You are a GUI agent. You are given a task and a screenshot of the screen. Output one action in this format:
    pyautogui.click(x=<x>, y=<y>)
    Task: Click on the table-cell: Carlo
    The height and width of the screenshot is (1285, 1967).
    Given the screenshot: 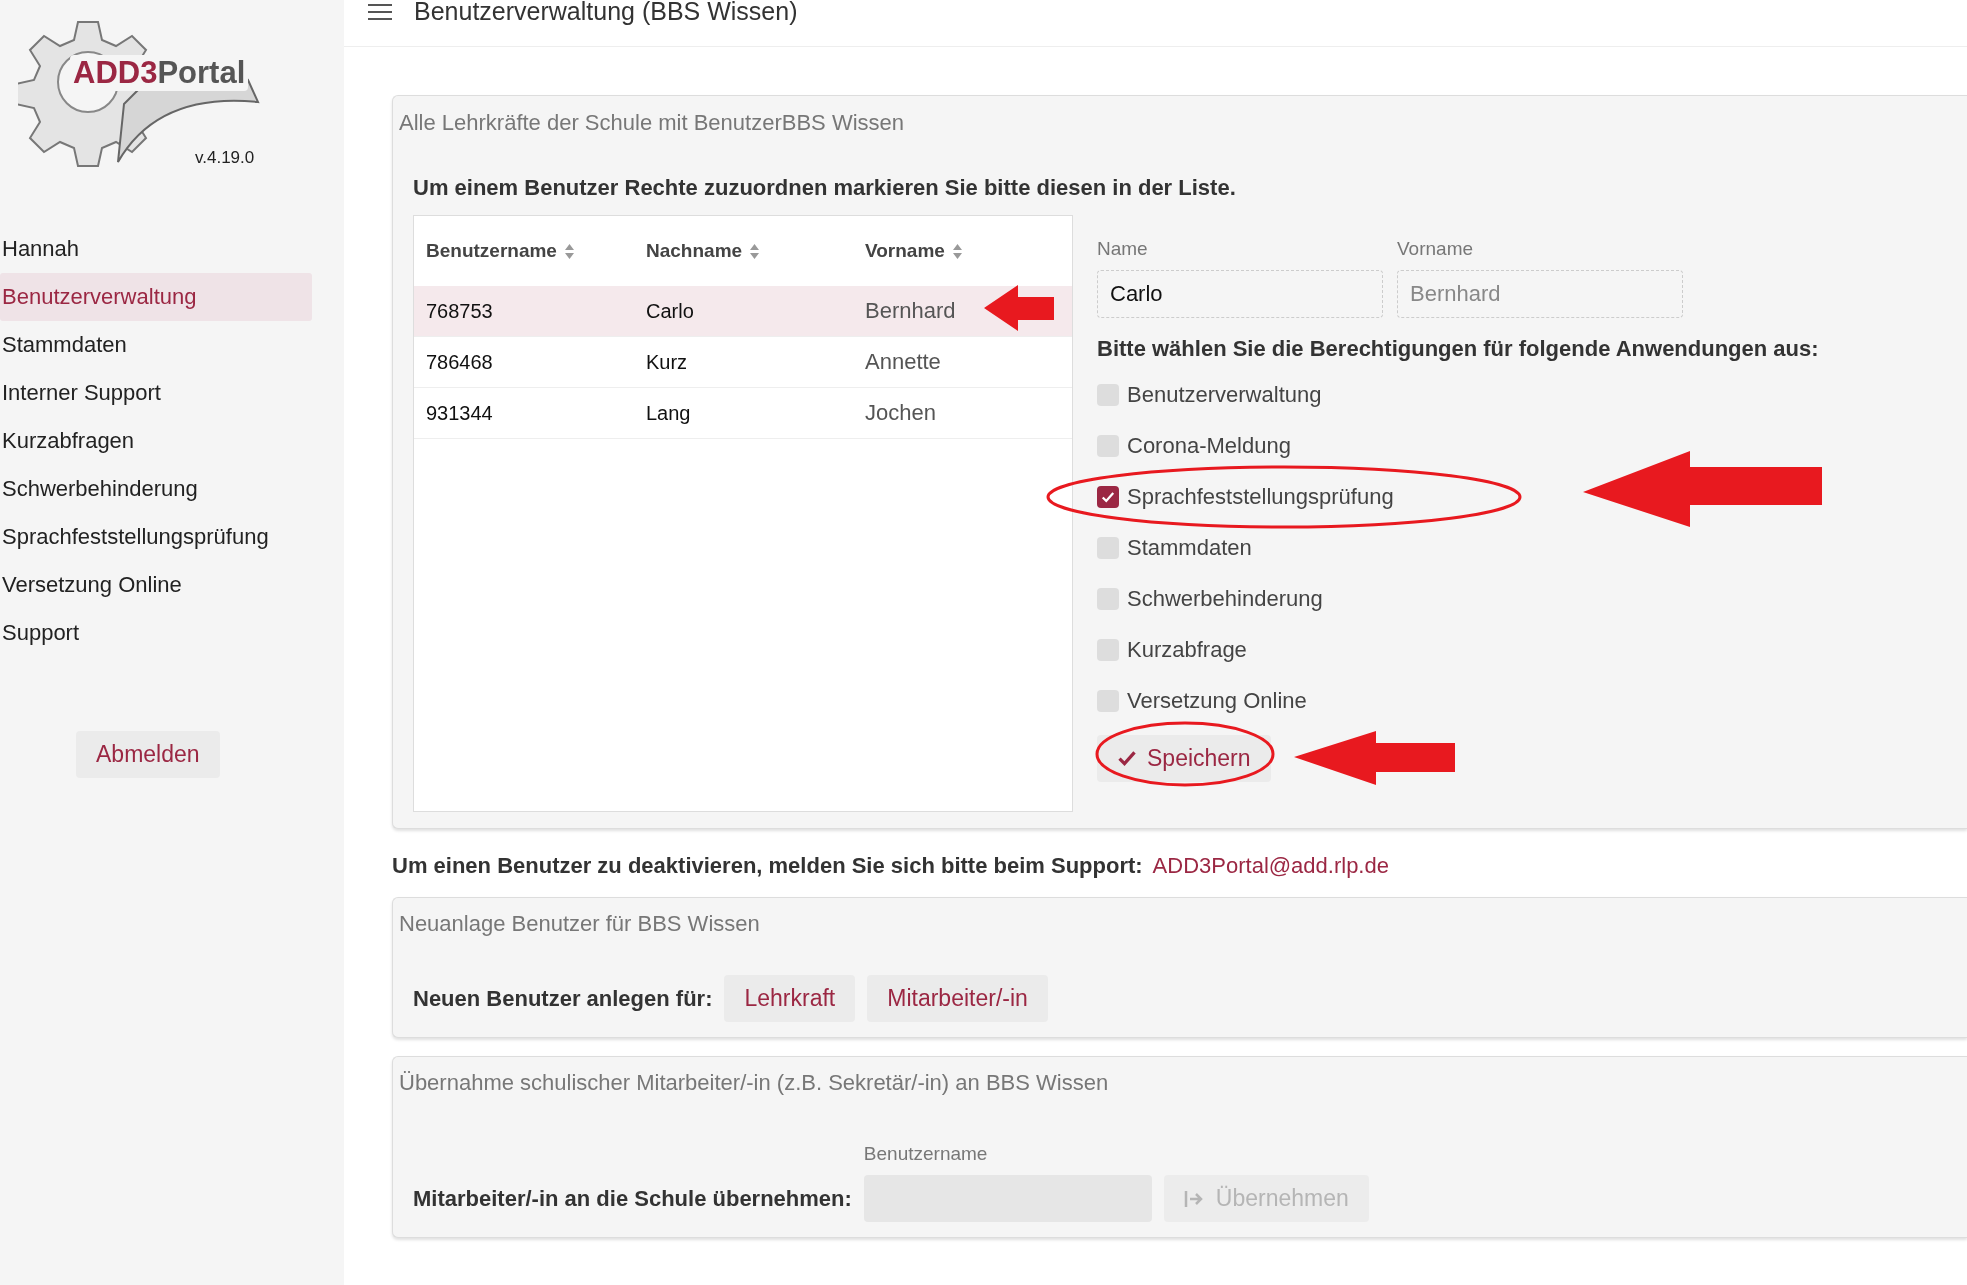 What is the action you would take?
    pyautogui.click(x=670, y=311)
    